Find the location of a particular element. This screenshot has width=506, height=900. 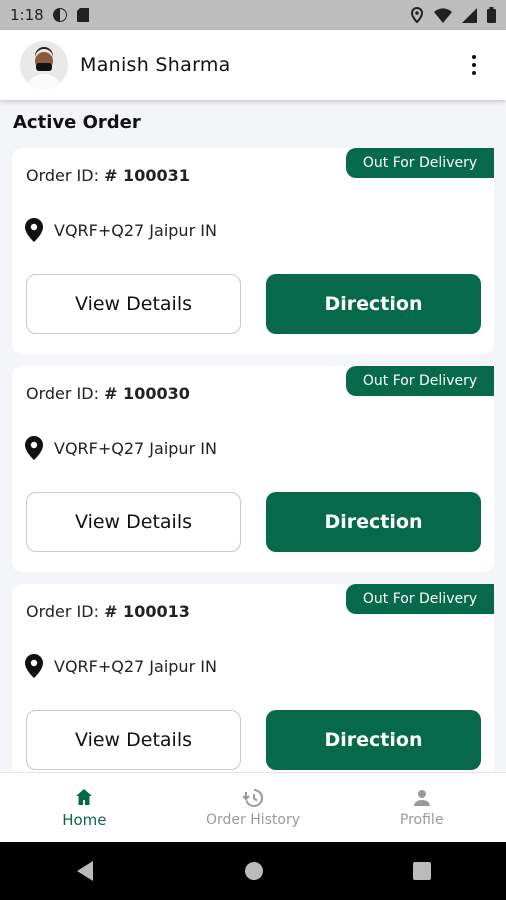

order-id: Order ID: # 100031 is located at coordinates (108, 175).